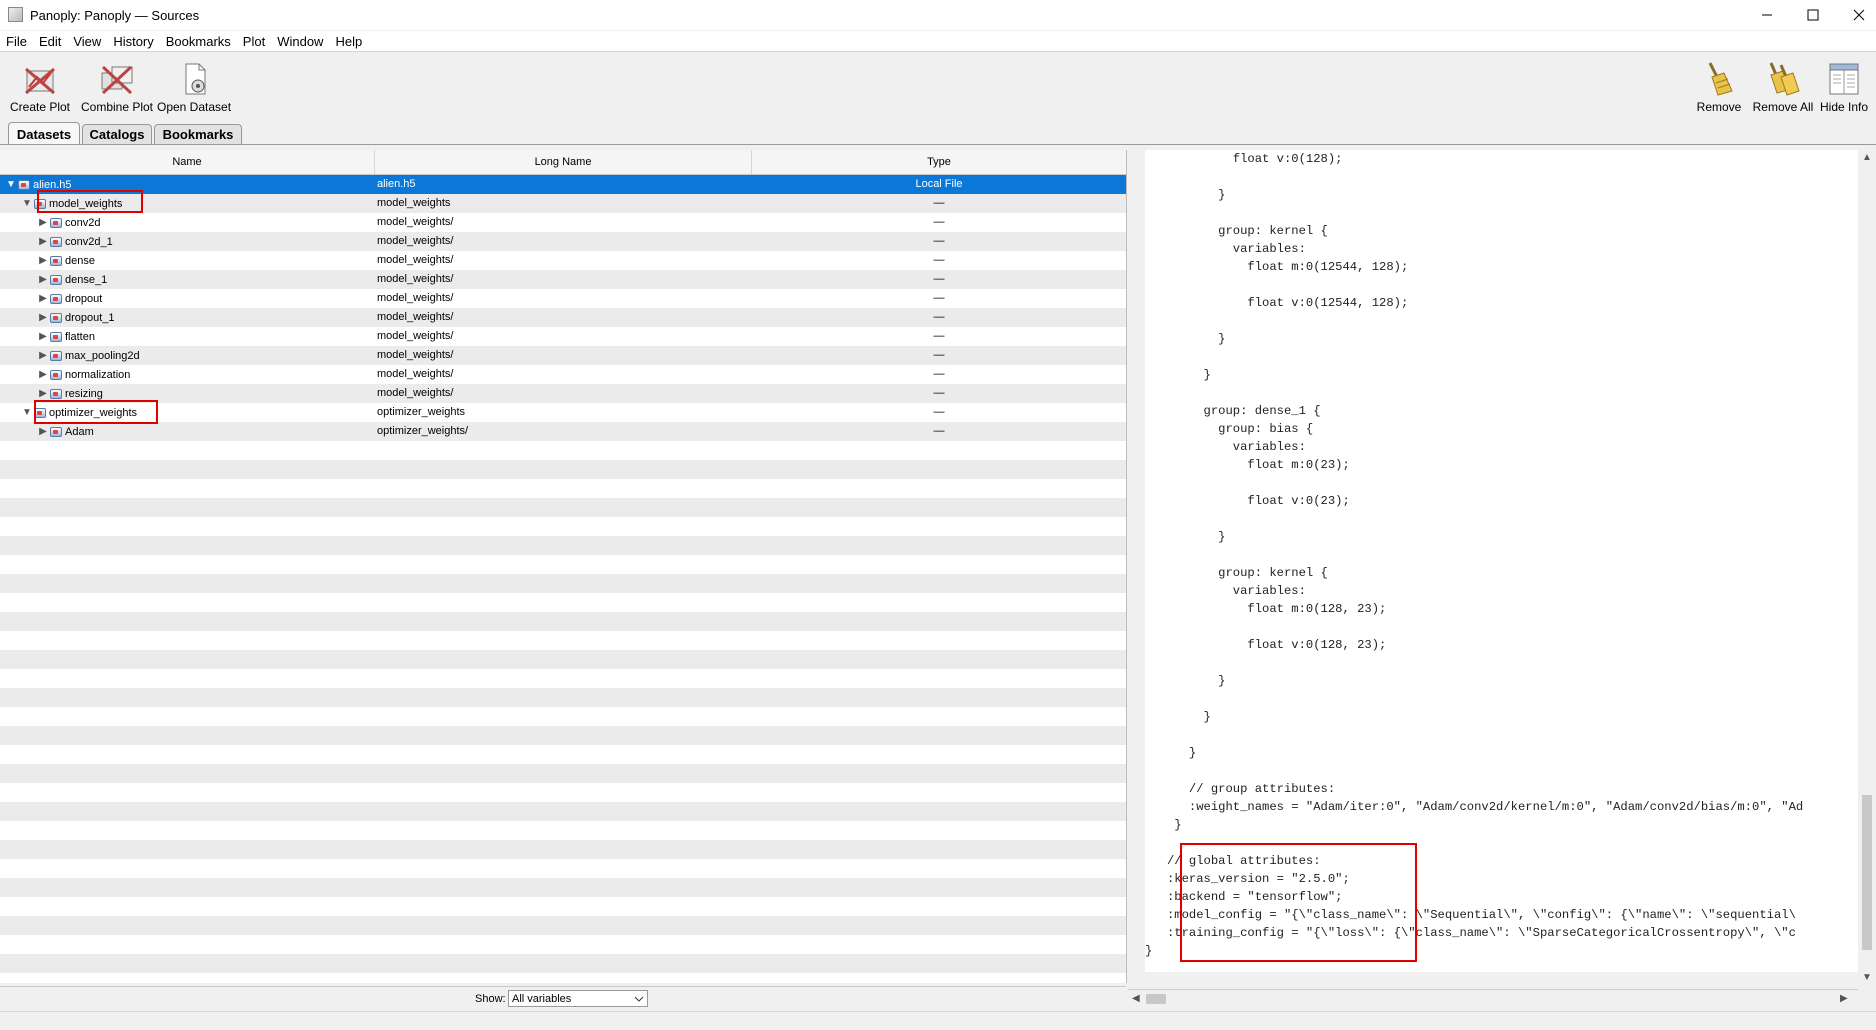 Image resolution: width=1876 pixels, height=1030 pixels. Describe the element at coordinates (1136, 998) in the screenshot. I see `scroll-left-icon: ◀` at that location.